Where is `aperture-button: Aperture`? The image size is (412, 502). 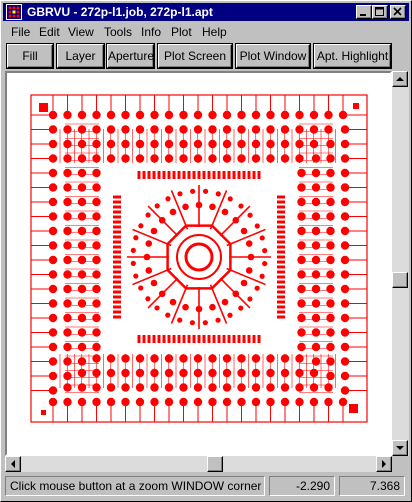 aperture-button: Aperture is located at coordinates (130, 56).